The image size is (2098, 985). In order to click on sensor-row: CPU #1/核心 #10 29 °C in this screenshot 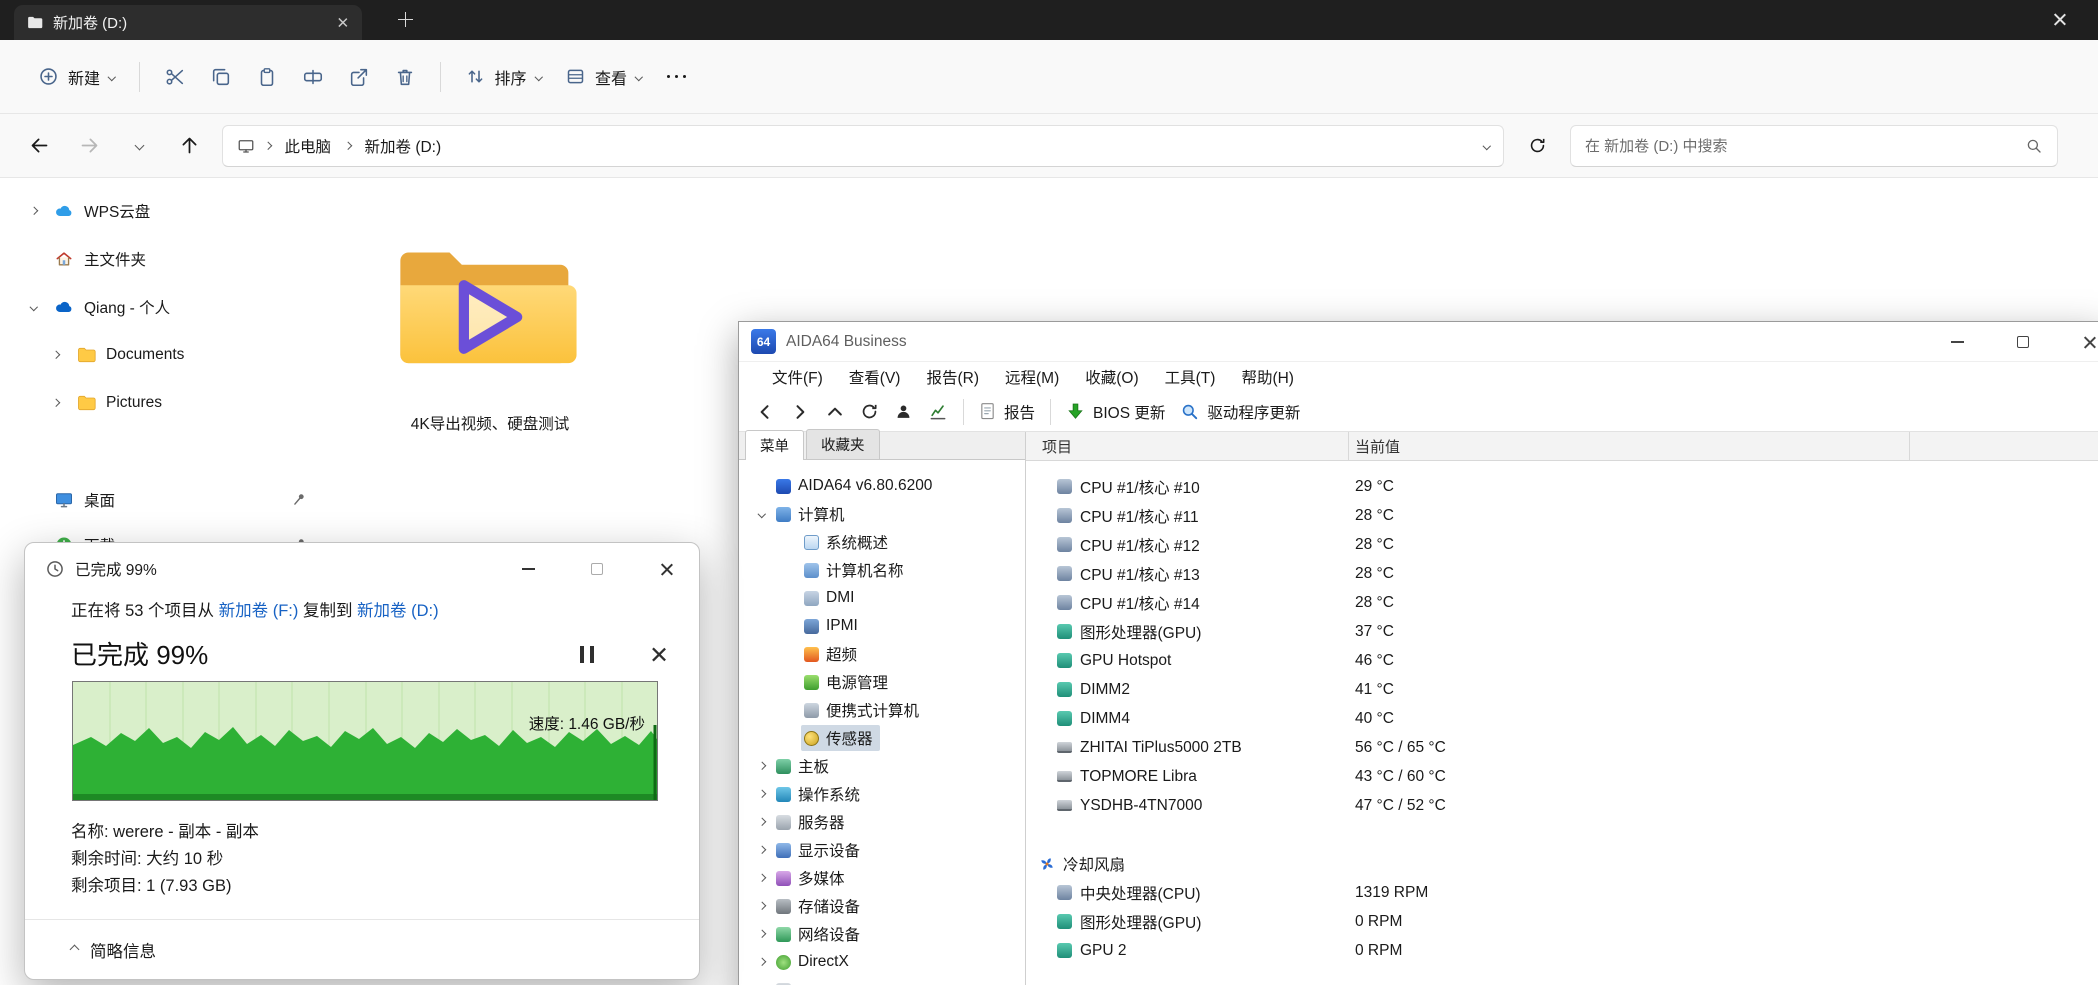, I will do `click(1562, 486)`.